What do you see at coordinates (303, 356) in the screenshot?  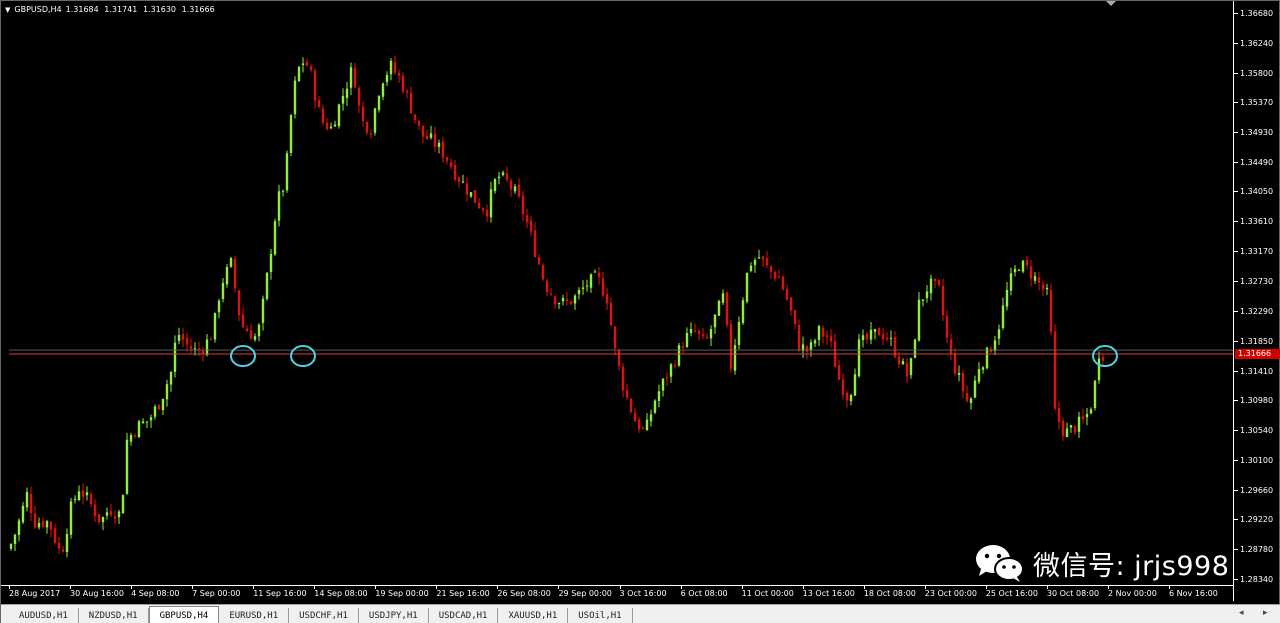 I see `touch-marker-circle` at bounding box center [303, 356].